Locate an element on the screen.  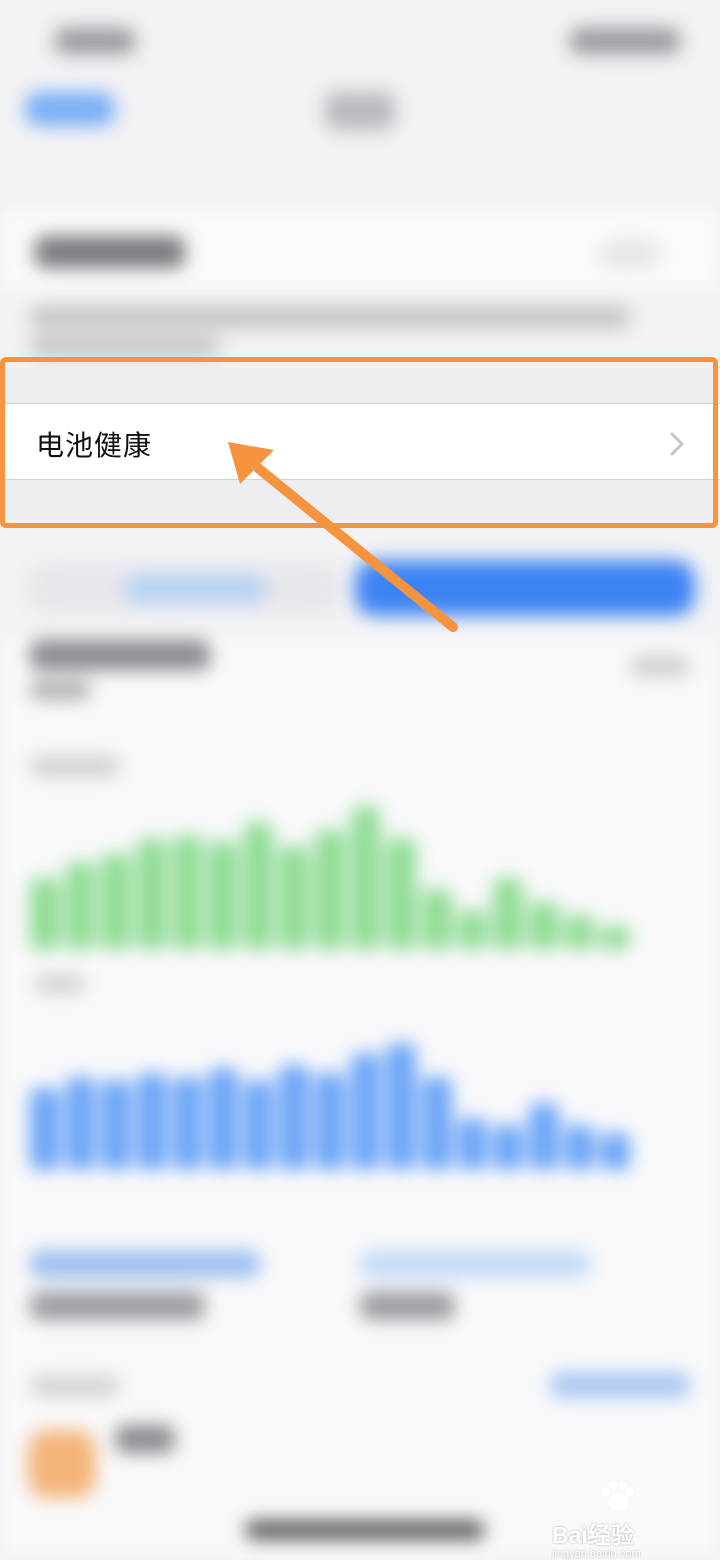
baidu-paw-icon is located at coordinates (618, 1495).